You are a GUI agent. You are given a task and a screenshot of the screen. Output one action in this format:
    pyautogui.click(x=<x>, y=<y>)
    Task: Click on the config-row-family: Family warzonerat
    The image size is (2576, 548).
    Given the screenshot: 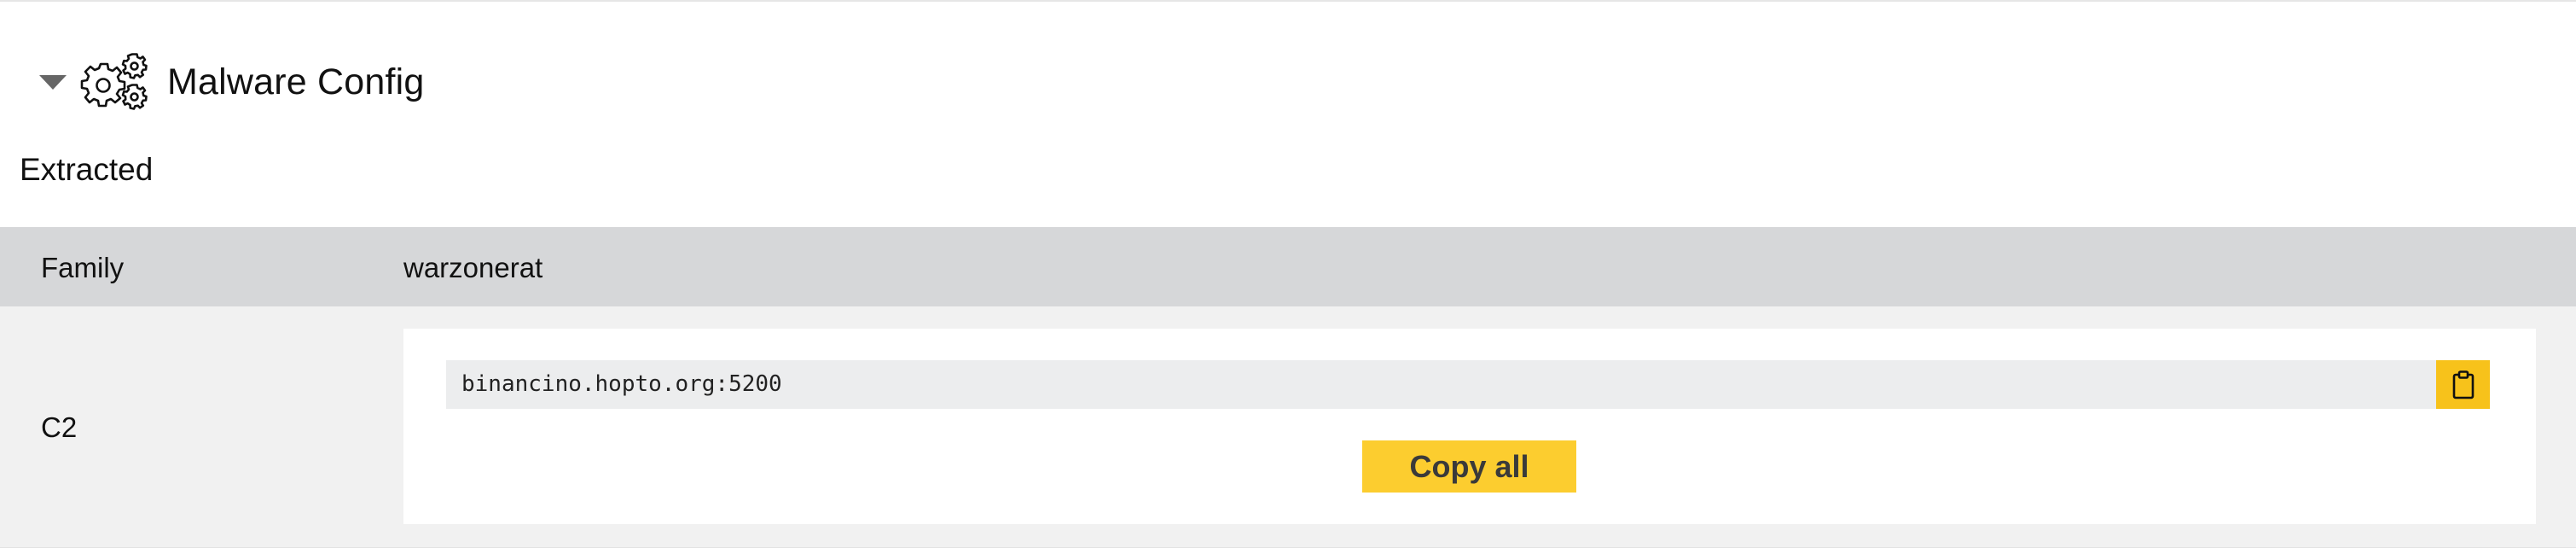 What is the action you would take?
    pyautogui.click(x=1288, y=266)
    